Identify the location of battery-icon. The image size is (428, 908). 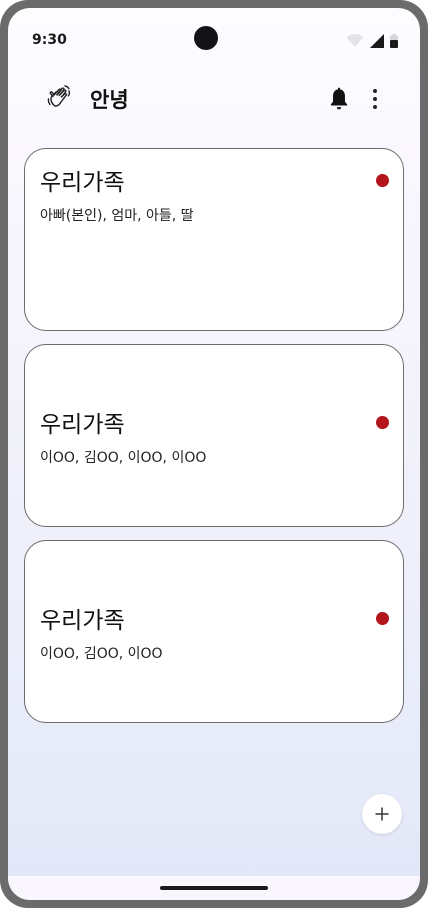
(394, 41).